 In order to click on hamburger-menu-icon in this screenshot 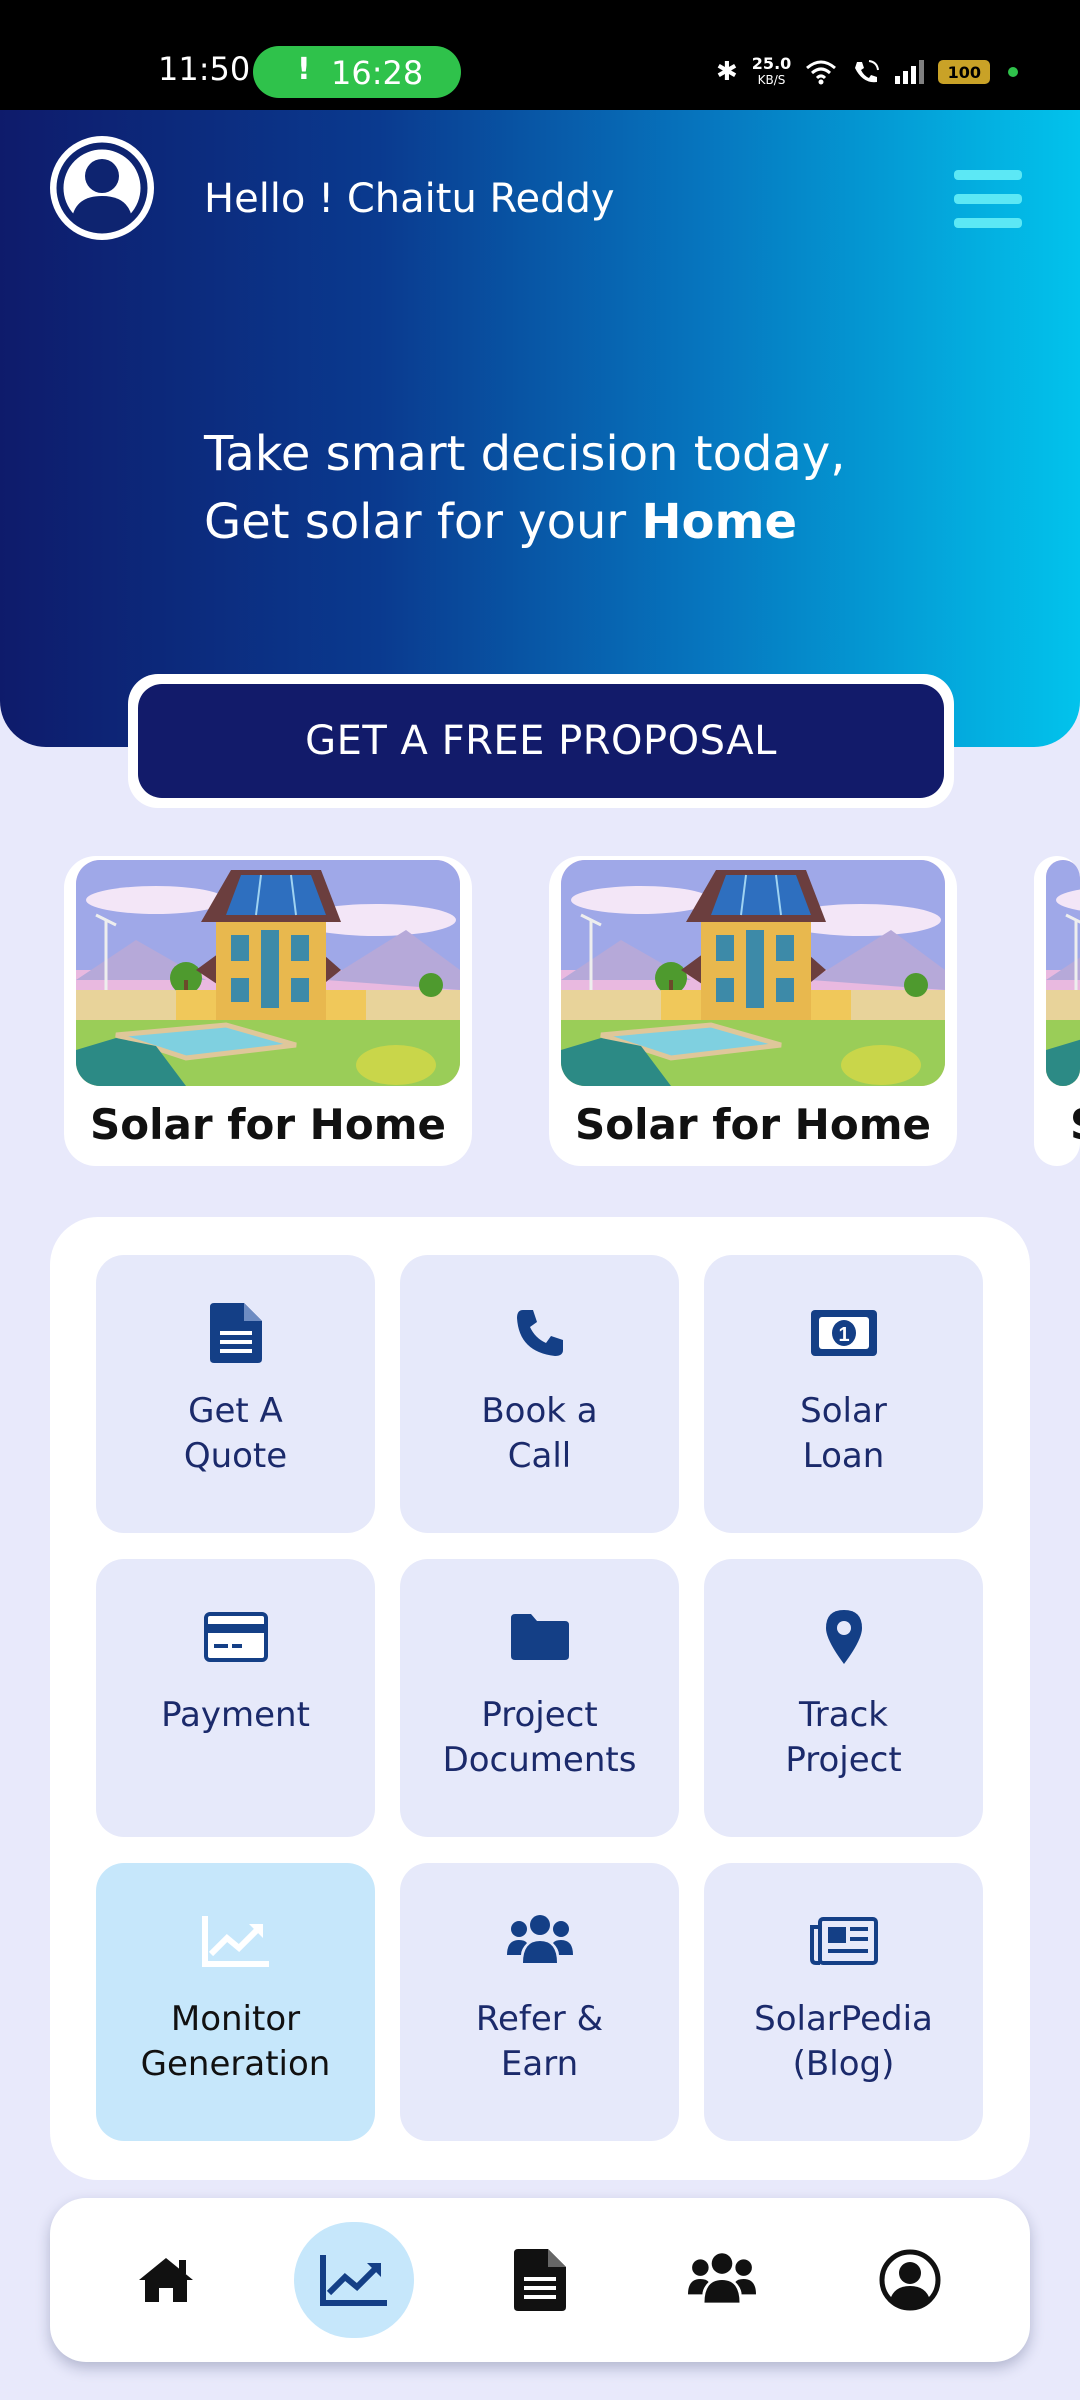, I will do `click(988, 199)`.